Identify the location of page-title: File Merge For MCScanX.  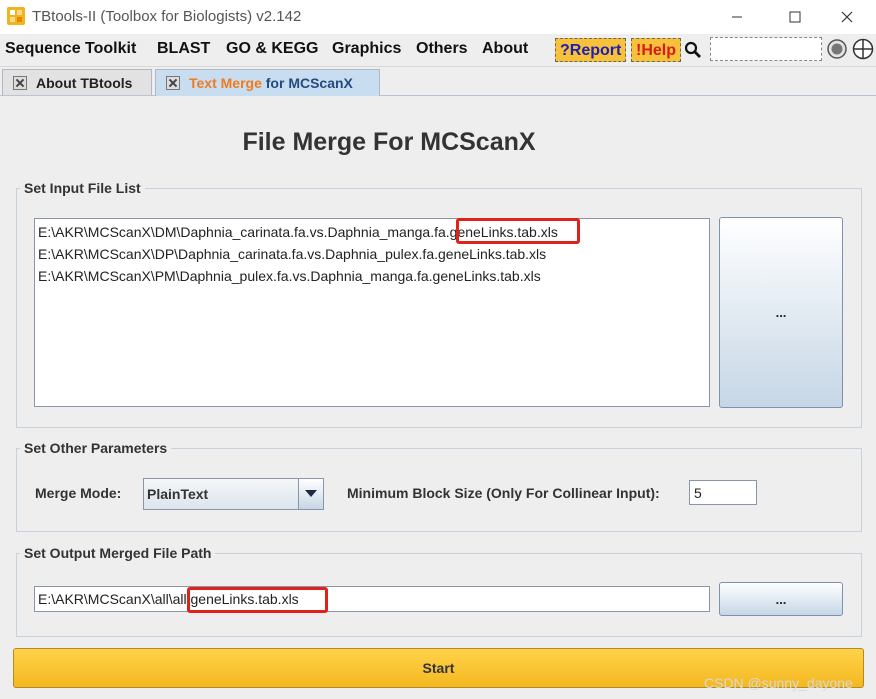
(389, 142).